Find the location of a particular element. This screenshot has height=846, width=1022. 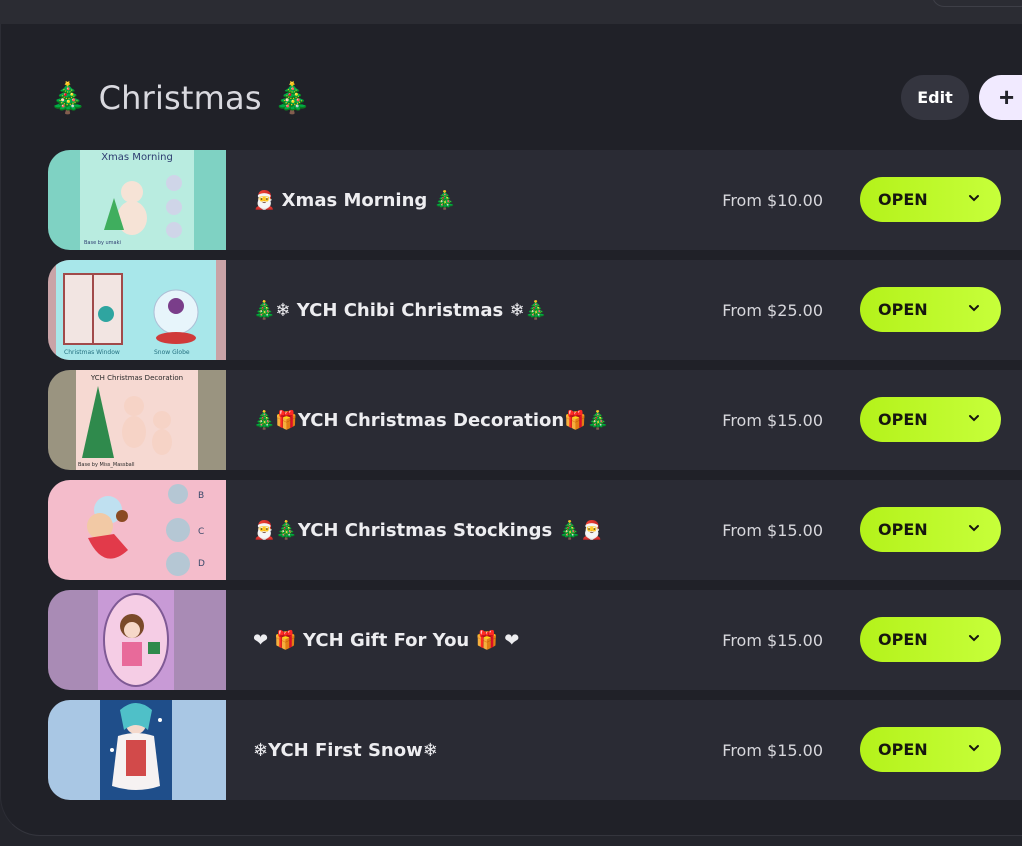

thumbnail-label: B is located at coordinates (201, 496).